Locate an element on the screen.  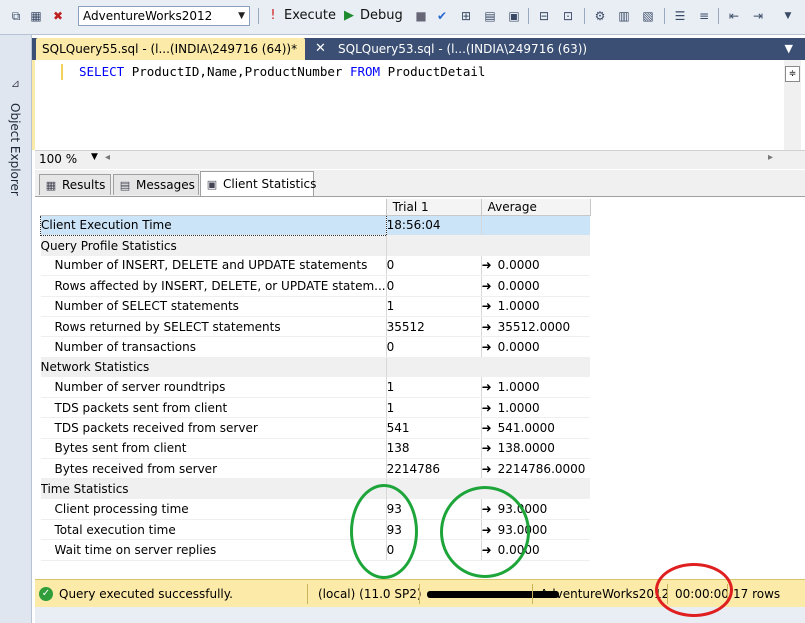
execution-plan-icon: ⊟ is located at coordinates (544, 16).